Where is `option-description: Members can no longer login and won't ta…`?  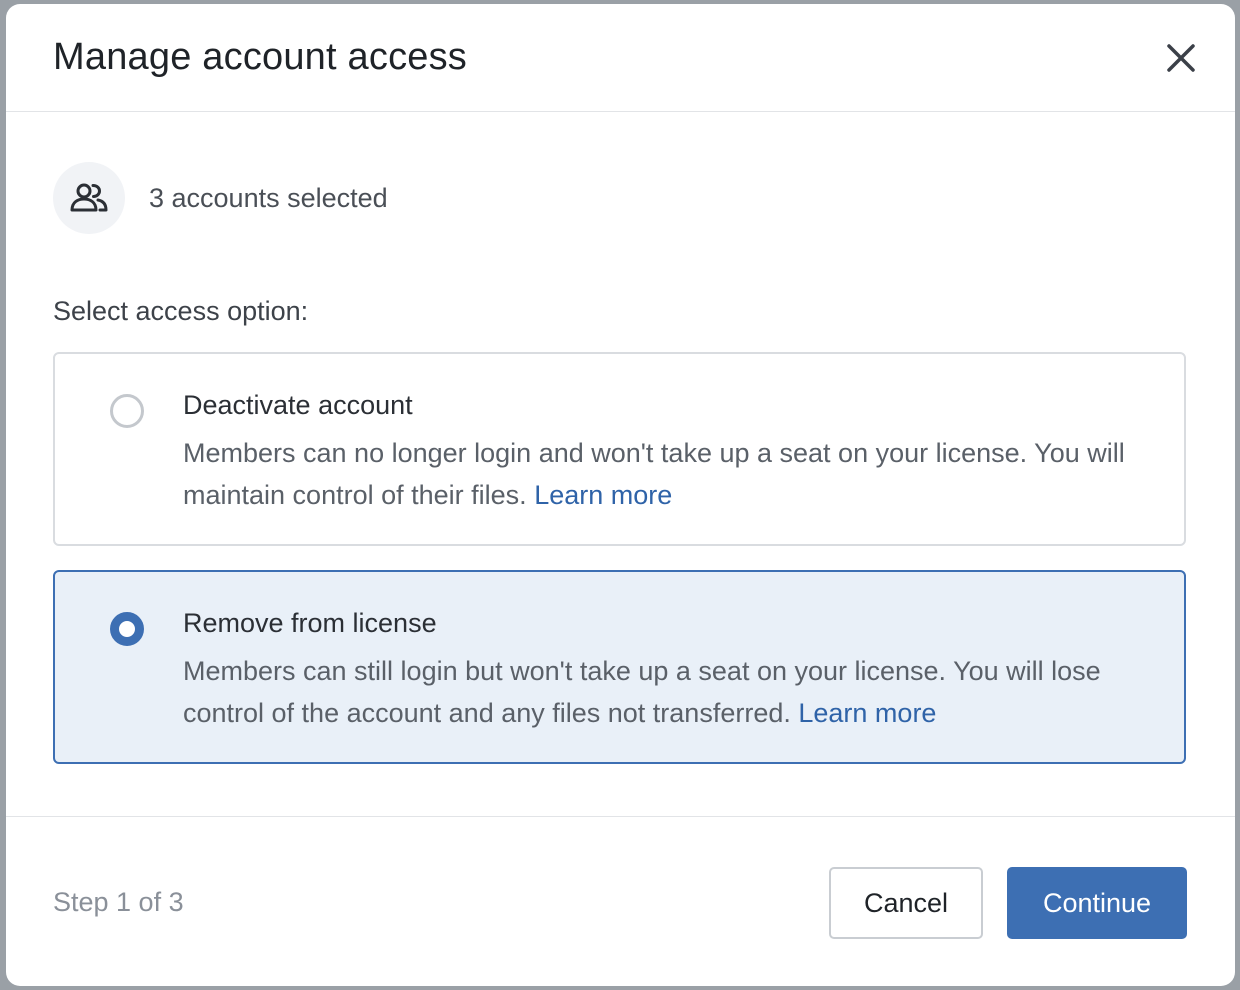
option-description: Members can no longer login and won't ta… is located at coordinates (663, 474).